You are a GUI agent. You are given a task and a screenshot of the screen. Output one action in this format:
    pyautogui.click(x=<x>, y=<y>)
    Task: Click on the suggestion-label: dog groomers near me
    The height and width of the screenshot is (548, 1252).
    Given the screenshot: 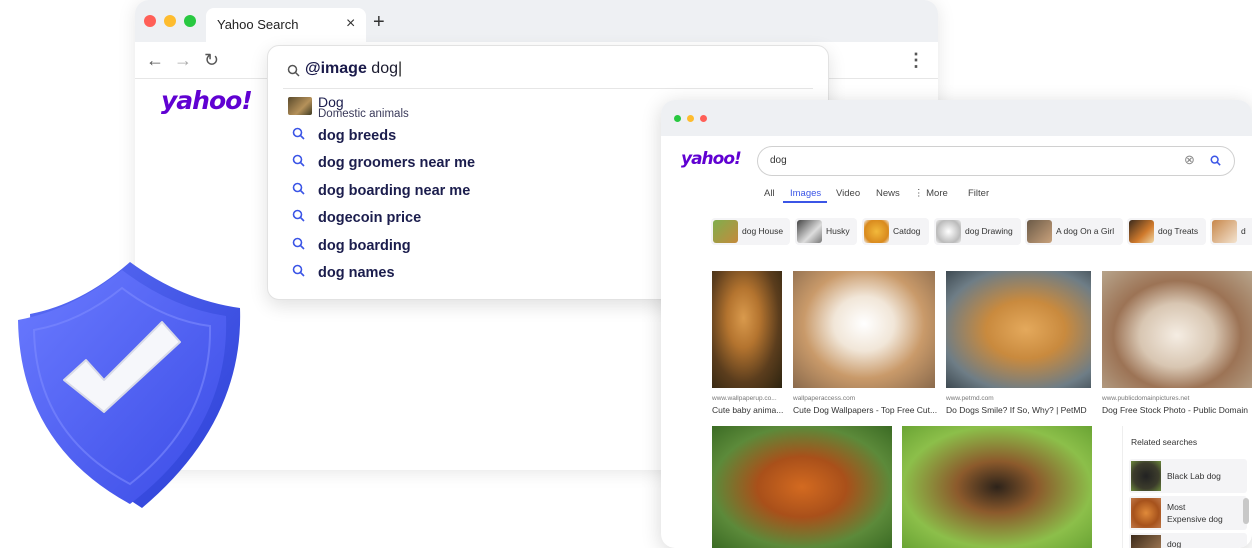 What is the action you would take?
    pyautogui.click(x=397, y=163)
    